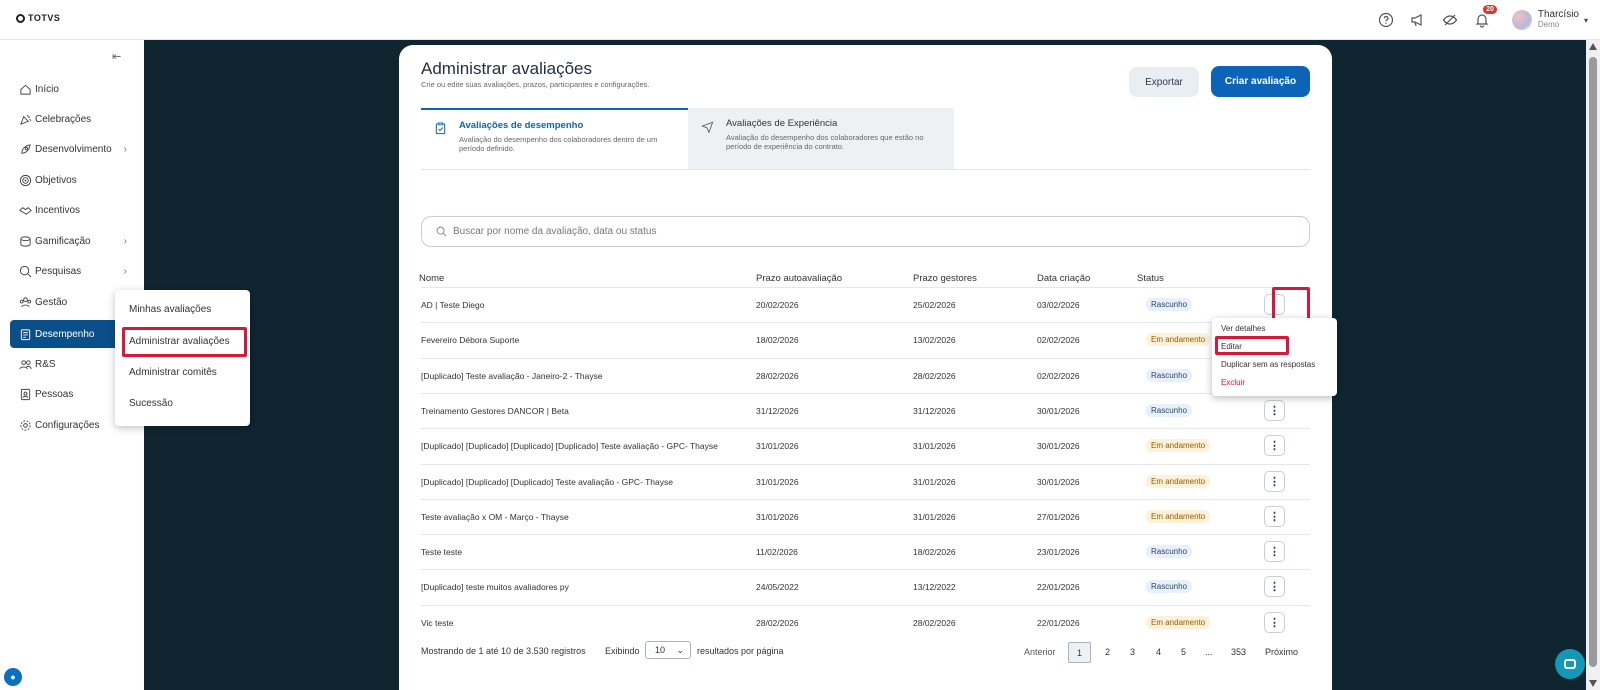 The image size is (1600, 690). What do you see at coordinates (25, 241) in the screenshot?
I see `coins-icon` at bounding box center [25, 241].